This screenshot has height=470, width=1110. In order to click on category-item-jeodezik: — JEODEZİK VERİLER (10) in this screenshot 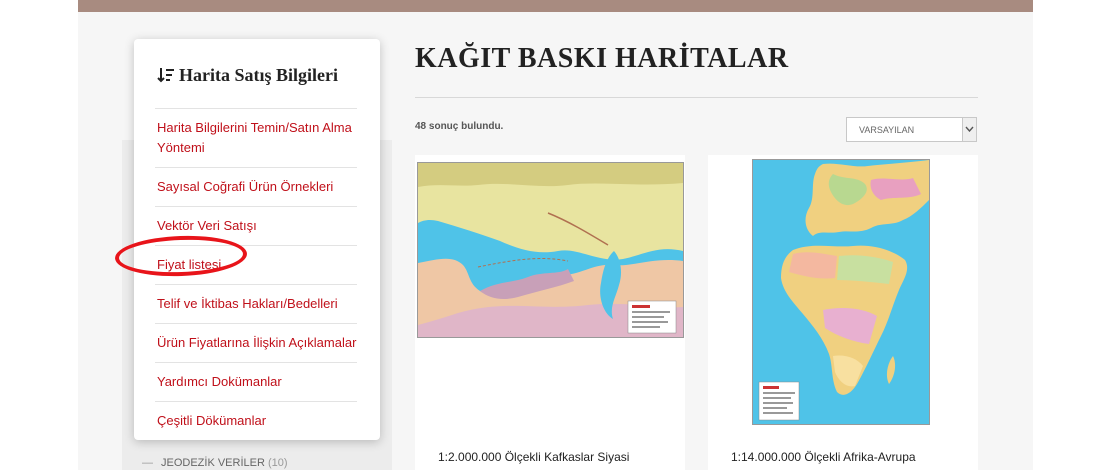, I will do `click(215, 463)`.